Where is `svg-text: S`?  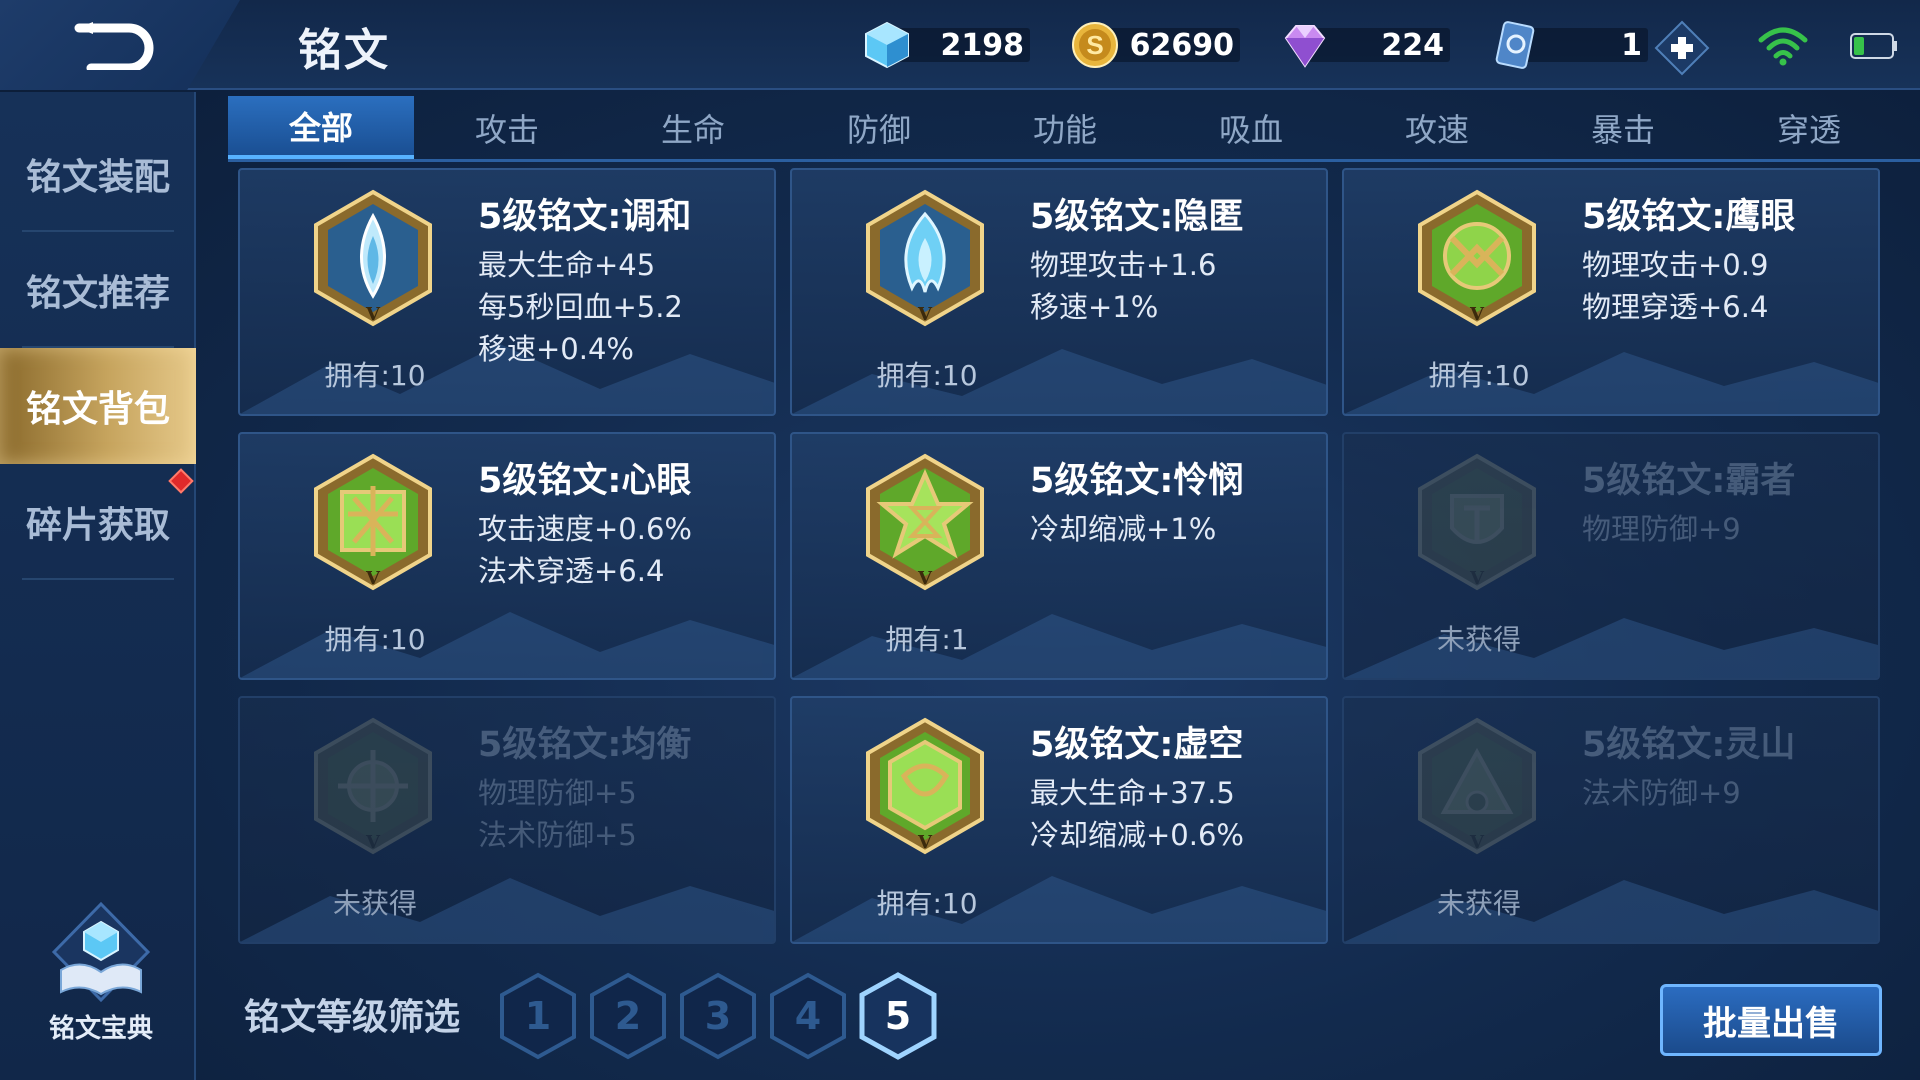
svg-text: S is located at coordinates (1094, 45).